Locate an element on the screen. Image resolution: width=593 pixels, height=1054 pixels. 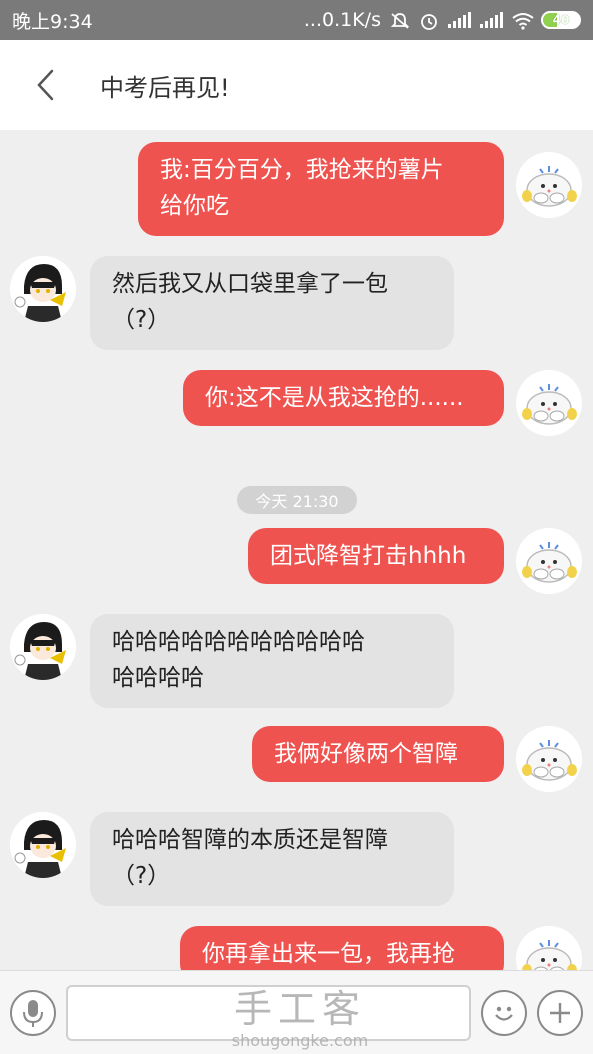
message-bubble: 哈哈哈智障的本质还是智障 （?） is located at coordinates (272, 859).